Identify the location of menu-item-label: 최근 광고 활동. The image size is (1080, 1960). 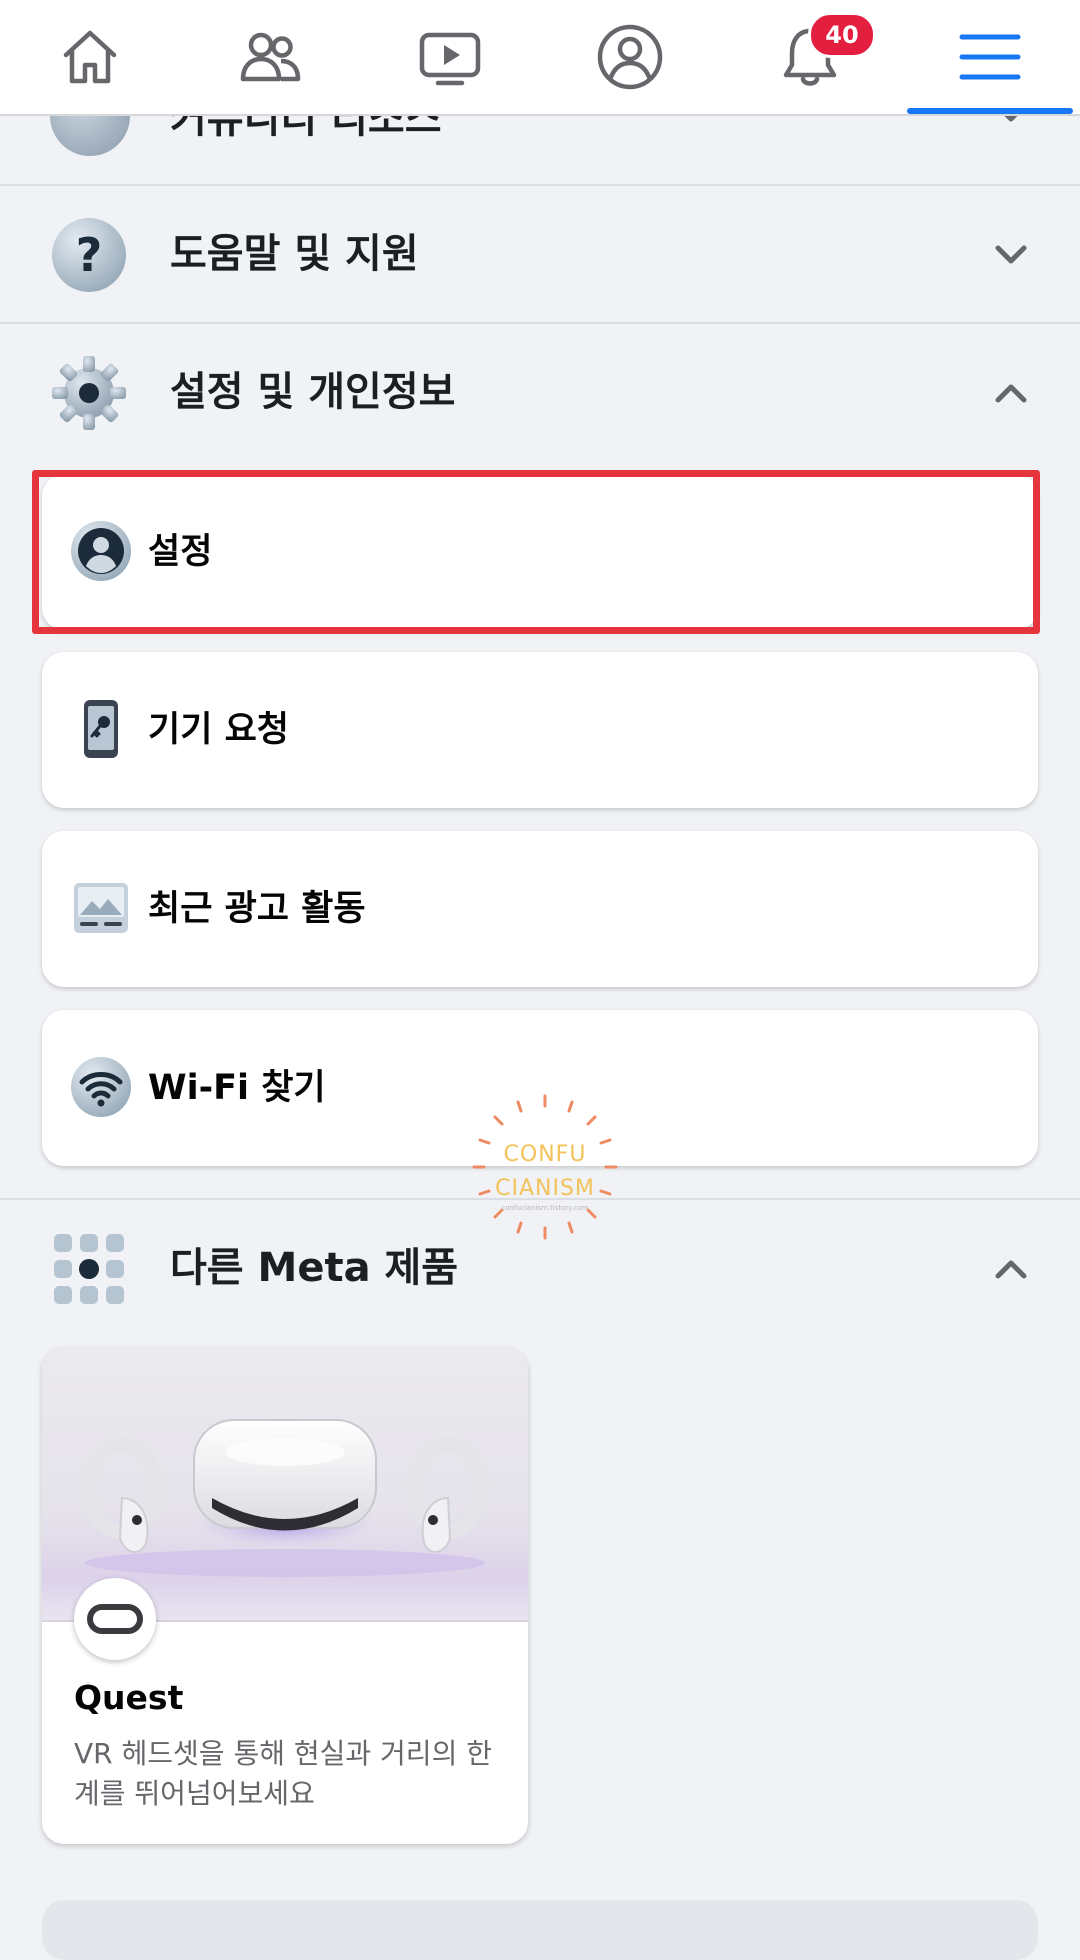
(257, 909).